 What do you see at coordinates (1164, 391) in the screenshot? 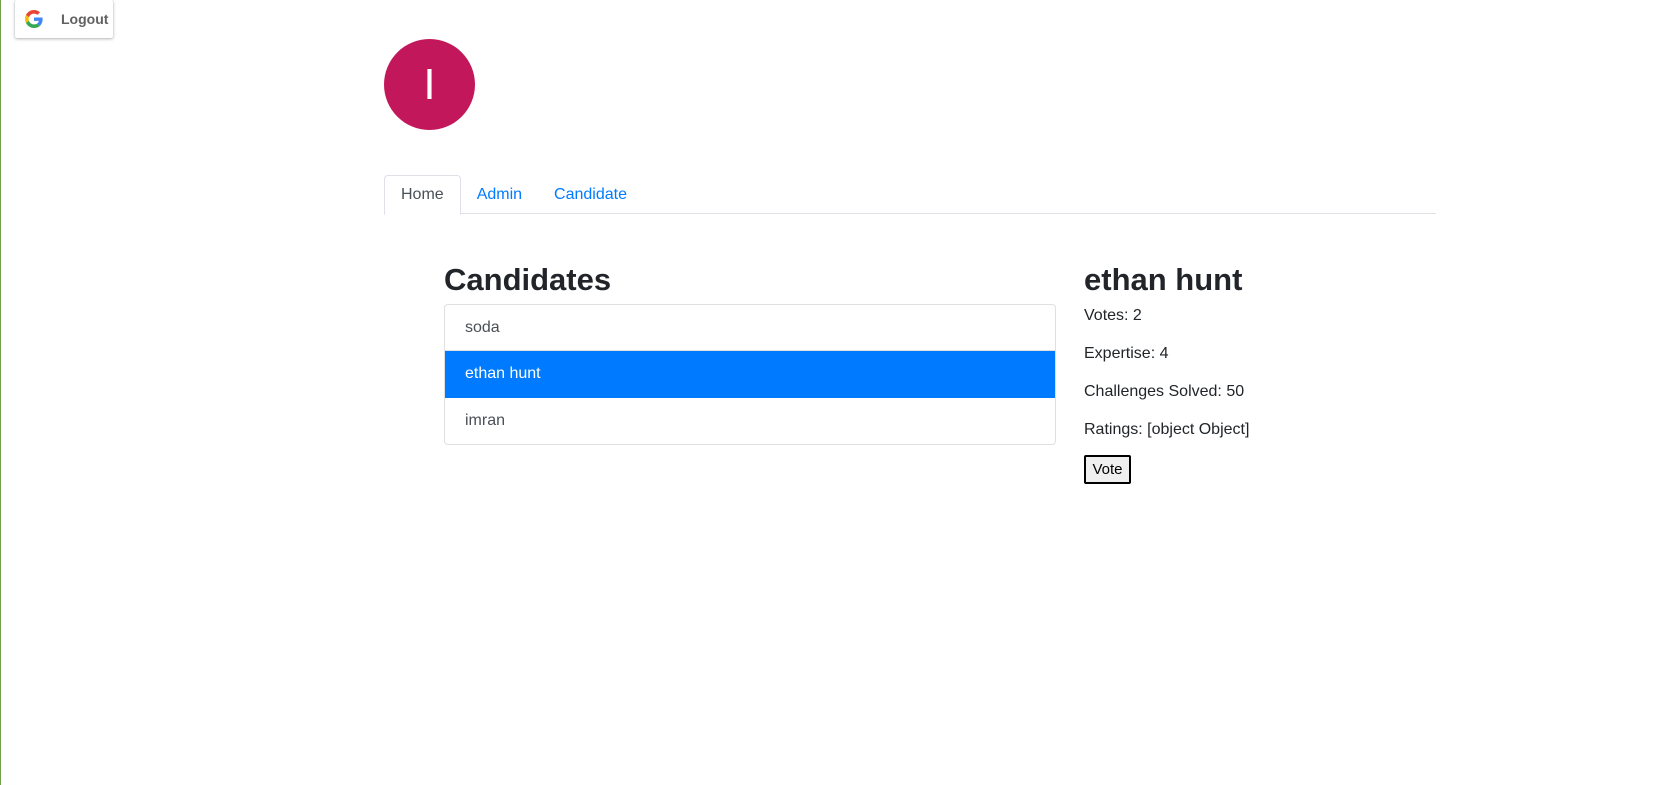
I see `challenges-solved-text: Challenges Solved: 50` at bounding box center [1164, 391].